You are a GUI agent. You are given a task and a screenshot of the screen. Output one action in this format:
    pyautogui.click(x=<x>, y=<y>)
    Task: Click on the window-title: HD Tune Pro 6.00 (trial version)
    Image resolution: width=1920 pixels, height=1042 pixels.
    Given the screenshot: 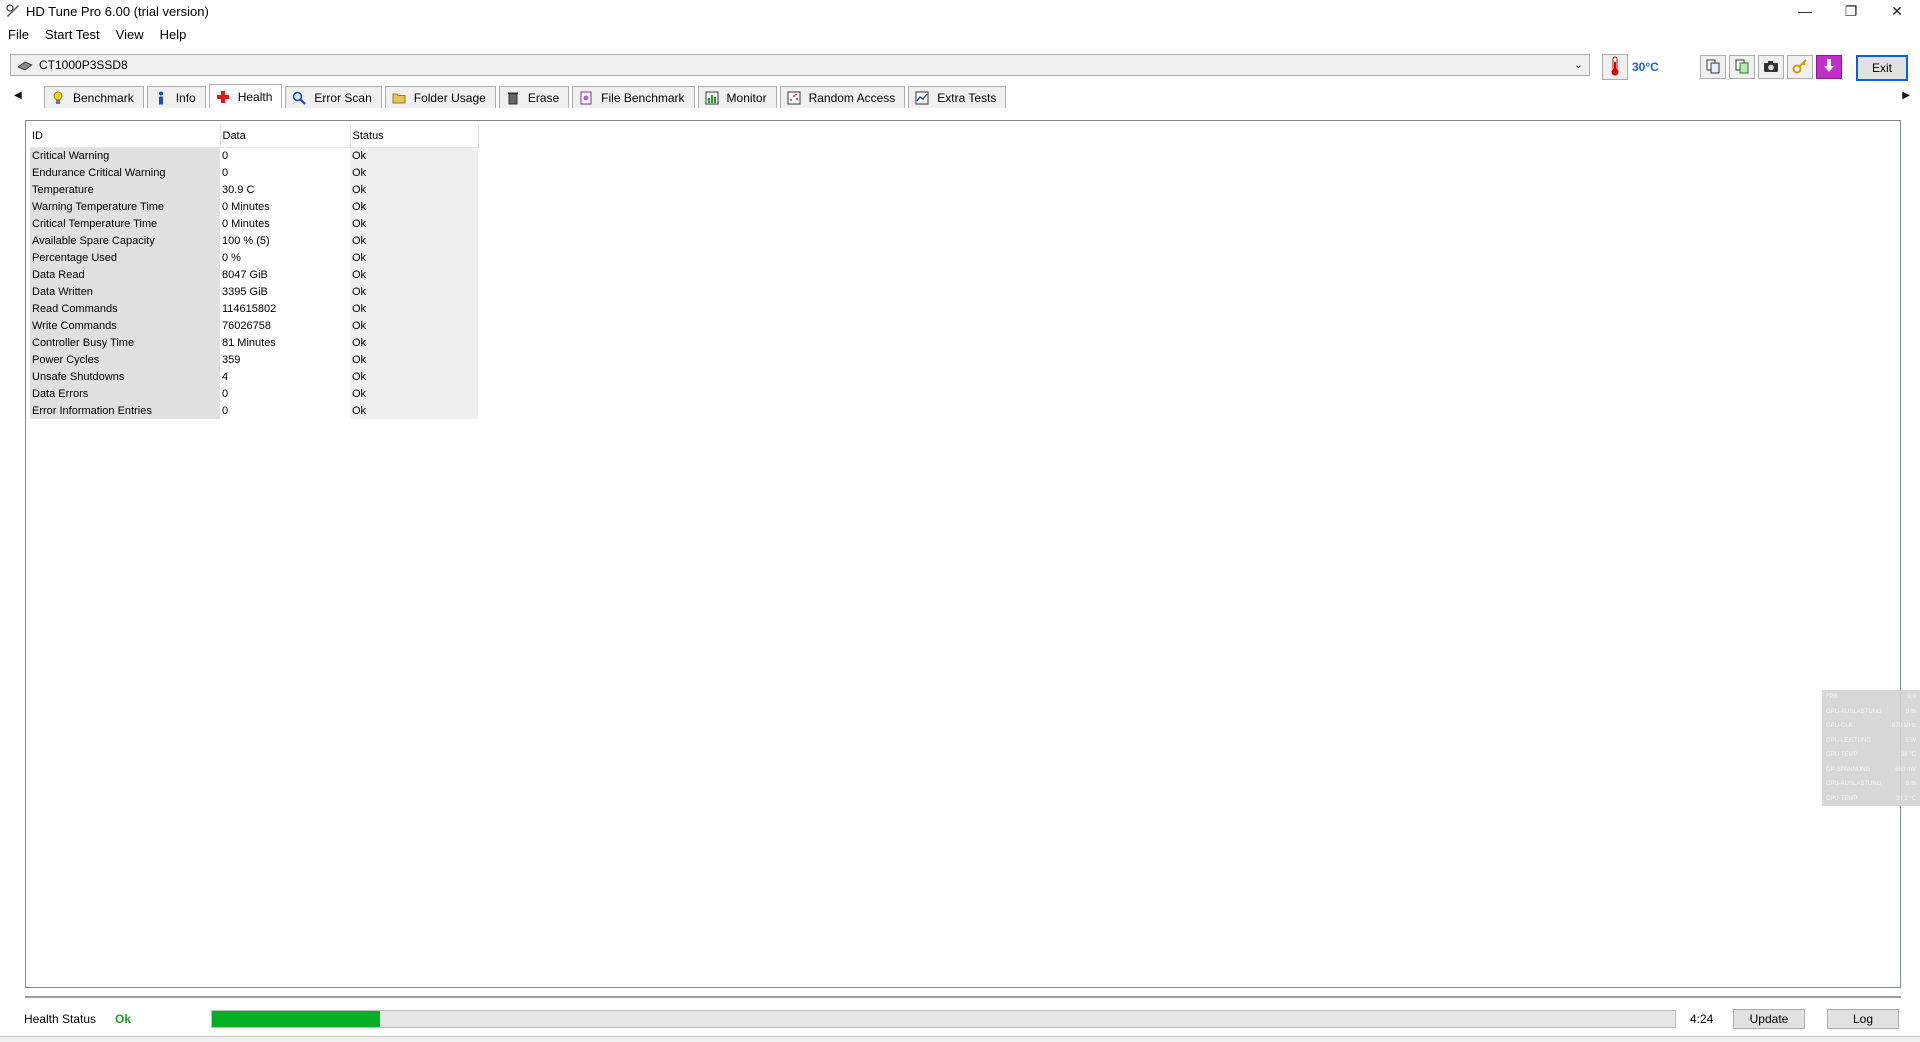 What is the action you would take?
    pyautogui.click(x=117, y=11)
    